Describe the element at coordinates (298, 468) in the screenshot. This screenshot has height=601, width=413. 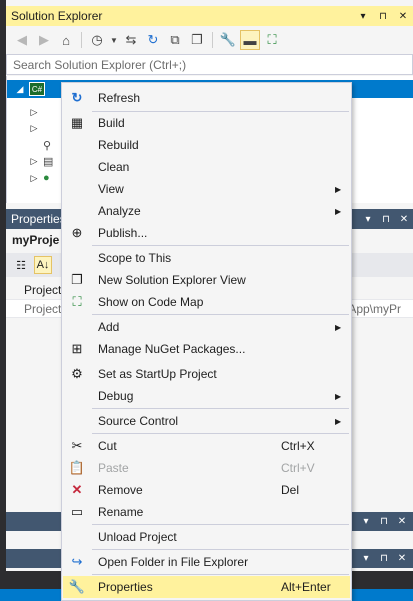
I see `menu-item-shortcut: Ctrl+V` at that location.